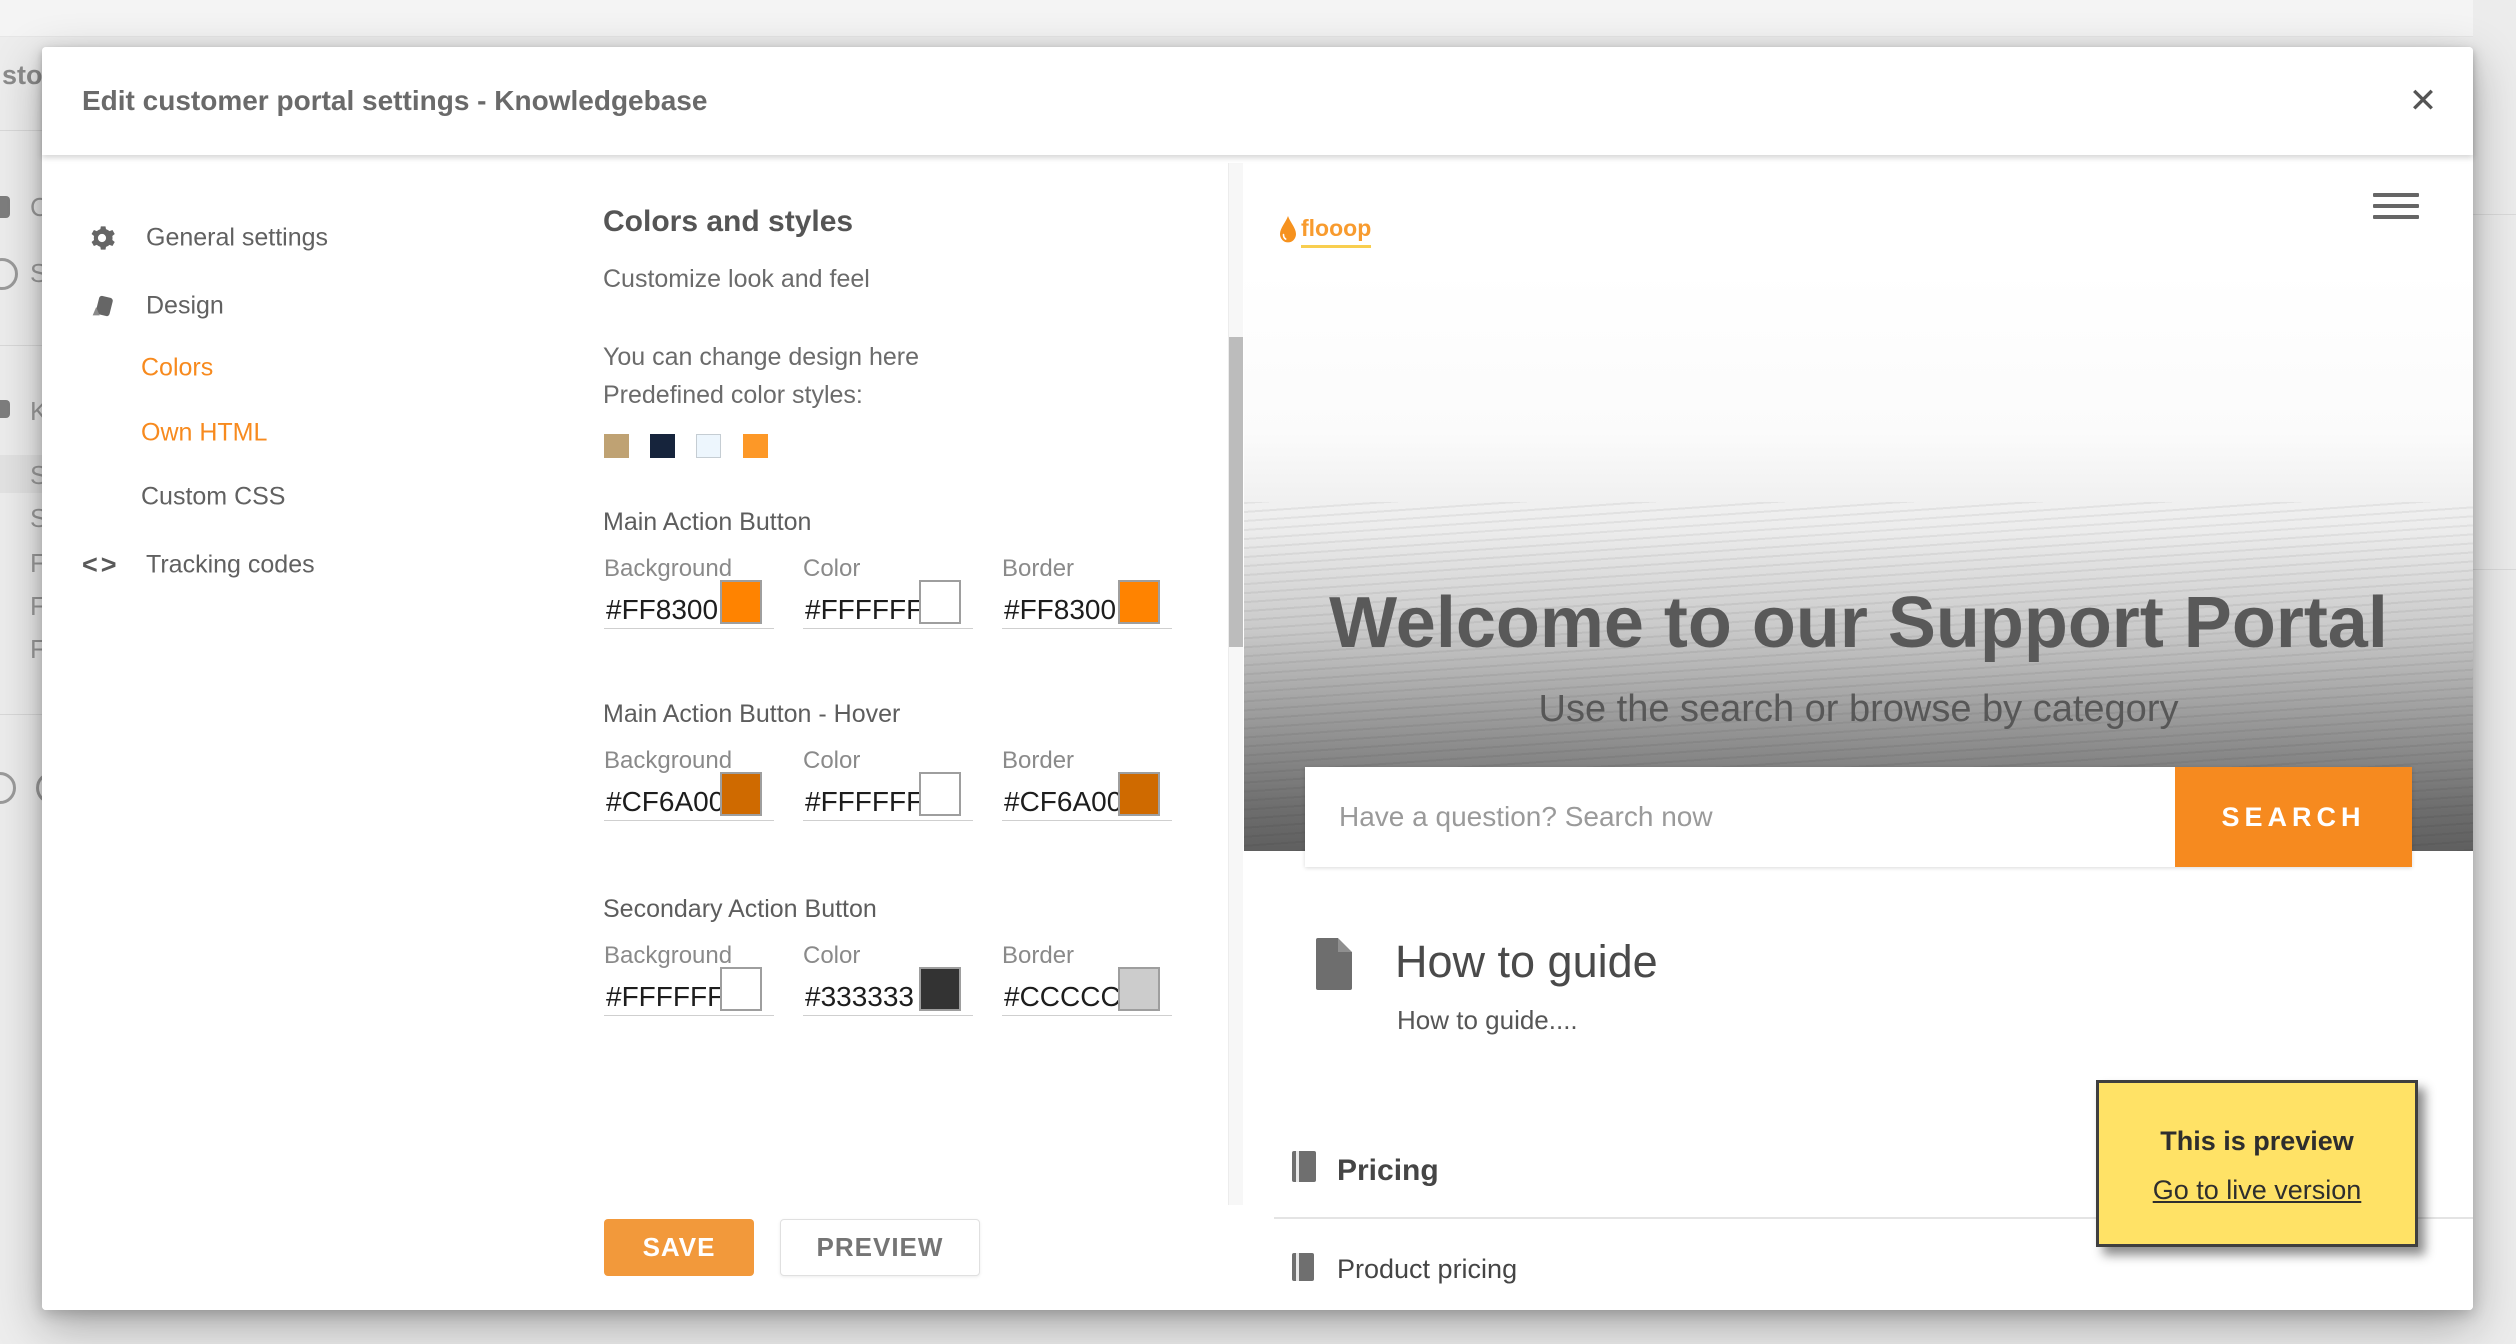 This screenshot has width=2516, height=1344. Describe the element at coordinates (294, 565) in the screenshot. I see `sidebar-item-tracking-codes: <> Tracking codes` at that location.